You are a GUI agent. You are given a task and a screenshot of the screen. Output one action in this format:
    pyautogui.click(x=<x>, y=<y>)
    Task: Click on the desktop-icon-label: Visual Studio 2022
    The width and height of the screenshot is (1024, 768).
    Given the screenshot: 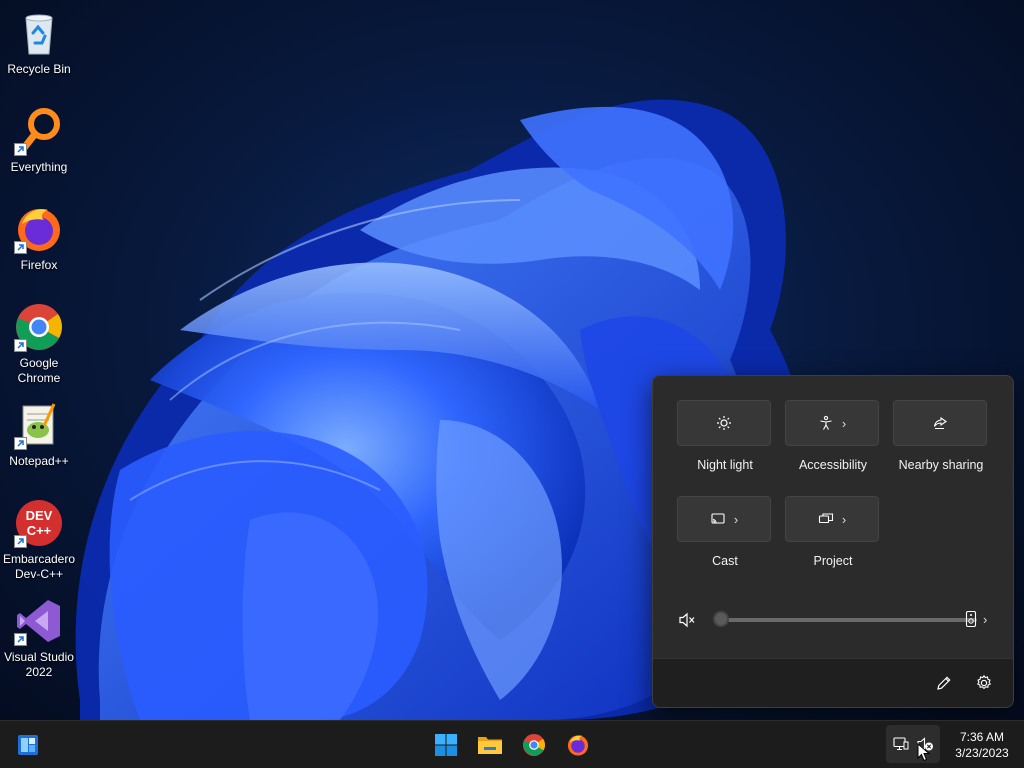 What is the action you would take?
    pyautogui.click(x=39, y=664)
    